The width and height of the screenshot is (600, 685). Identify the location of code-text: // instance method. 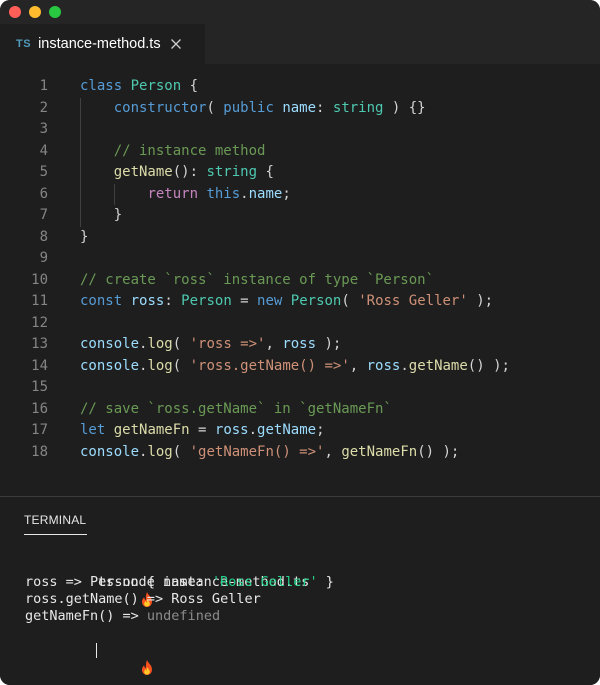
(173, 152).